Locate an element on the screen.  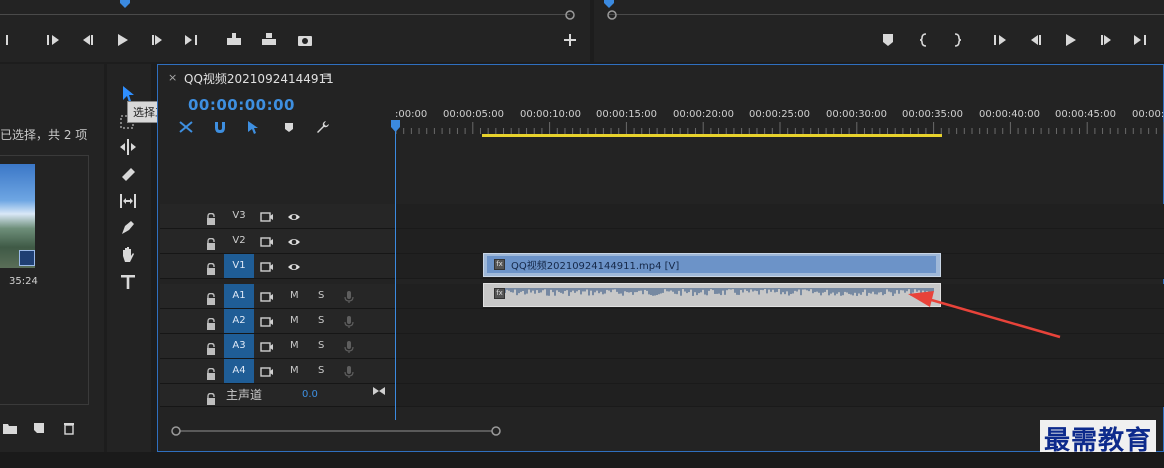
track-target-a4: A4 is located at coordinates (239, 371).